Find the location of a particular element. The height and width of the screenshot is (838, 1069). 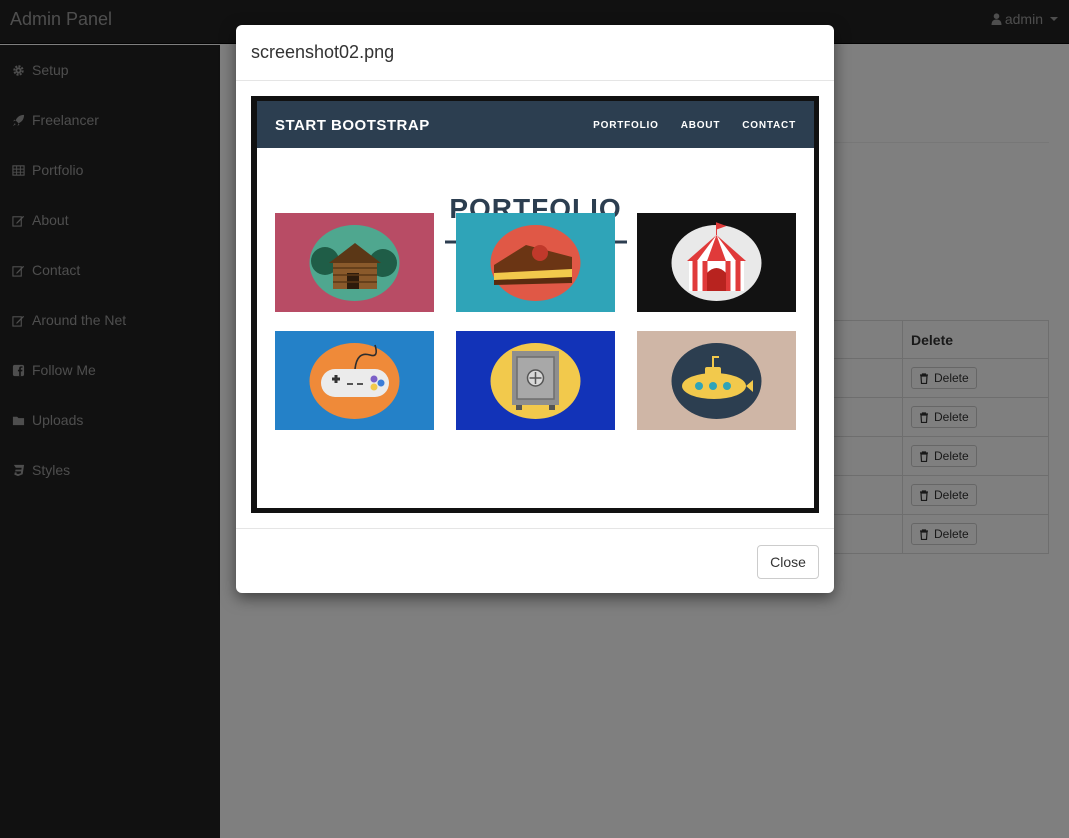

portfolio-tile-game-controller is located at coordinates (354, 380).